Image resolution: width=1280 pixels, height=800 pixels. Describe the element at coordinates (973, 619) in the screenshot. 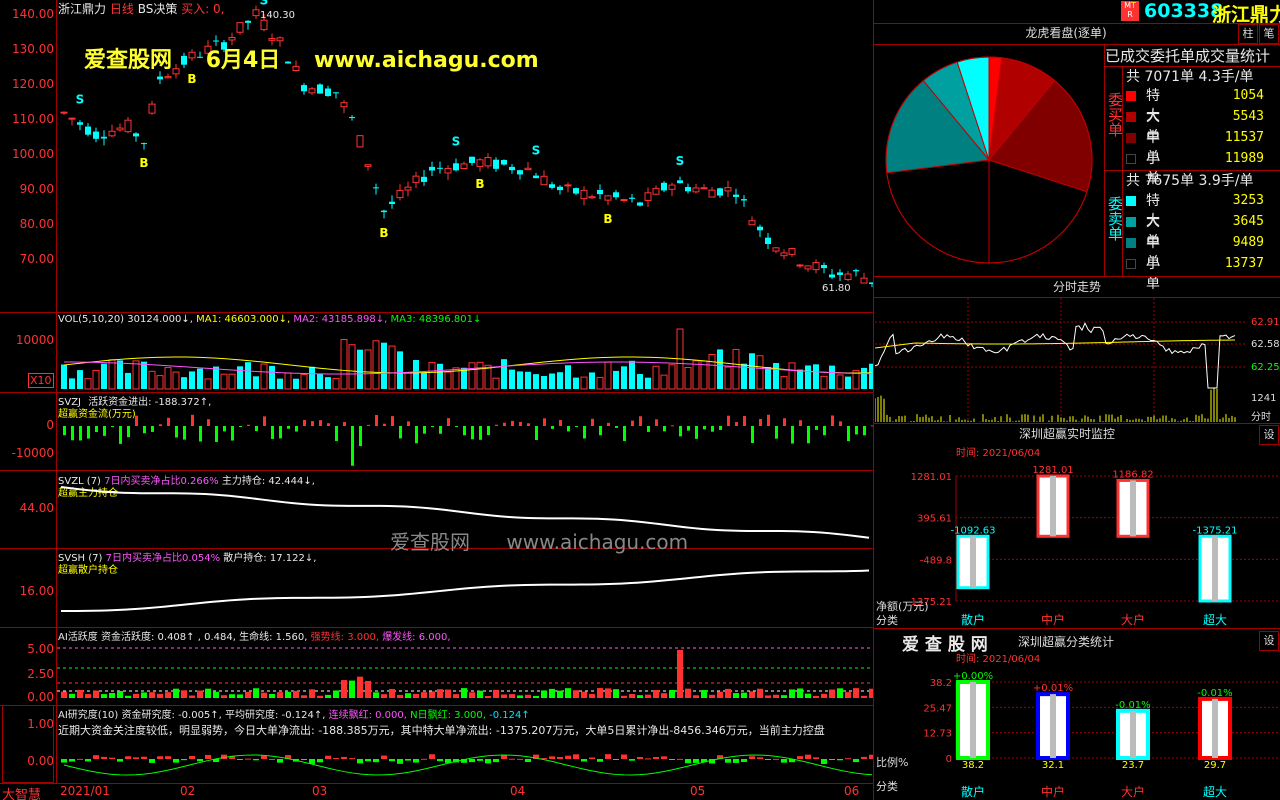

I see `realtime-category-label: 散户` at that location.